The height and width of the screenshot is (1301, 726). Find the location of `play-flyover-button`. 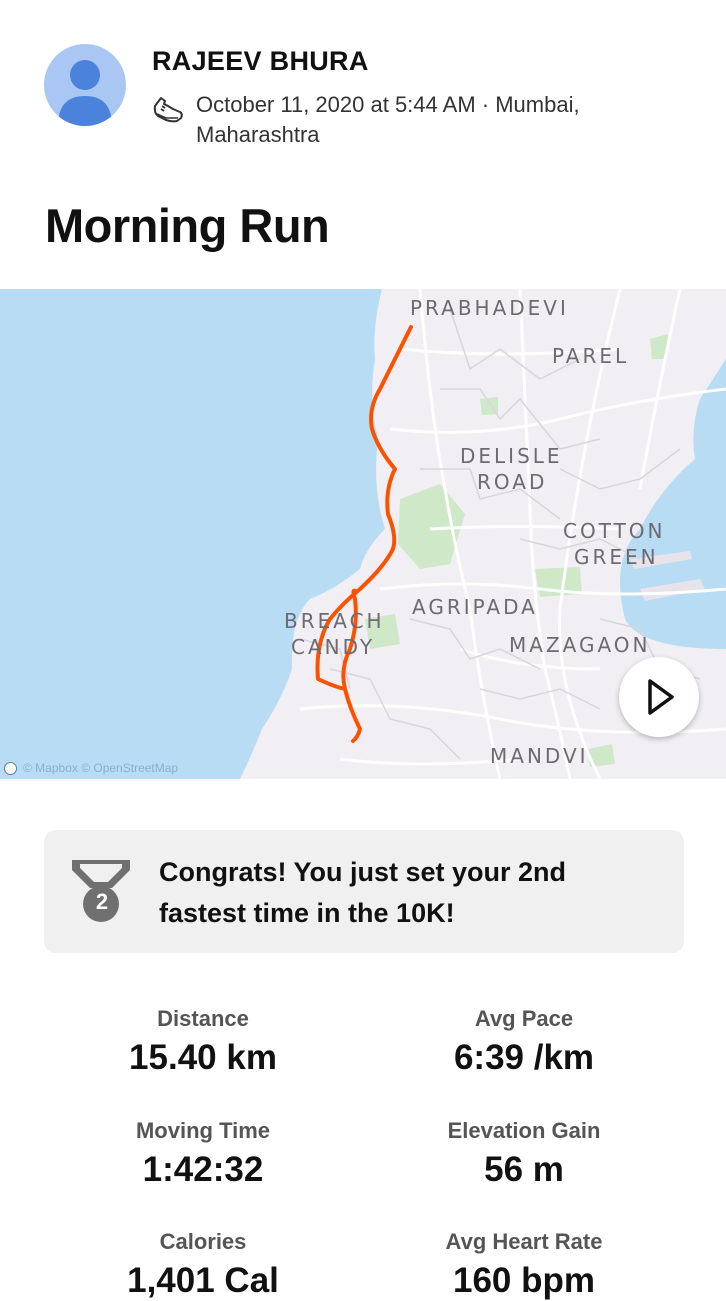

play-flyover-button is located at coordinates (659, 697).